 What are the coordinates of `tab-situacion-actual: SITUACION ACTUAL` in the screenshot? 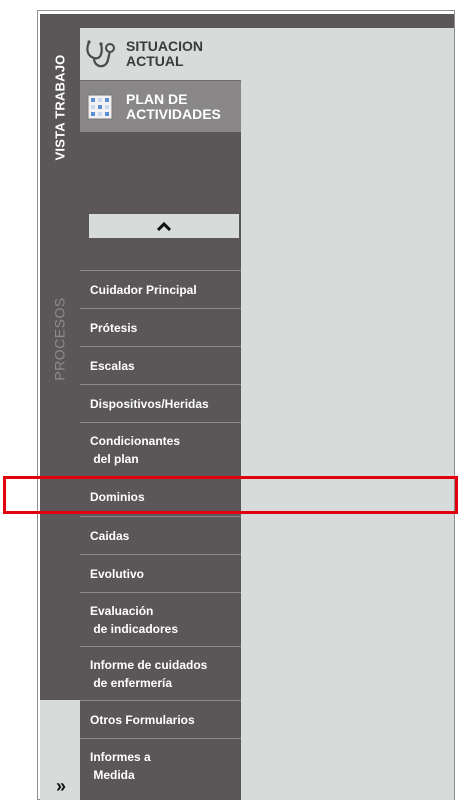 It's located at (160, 54).